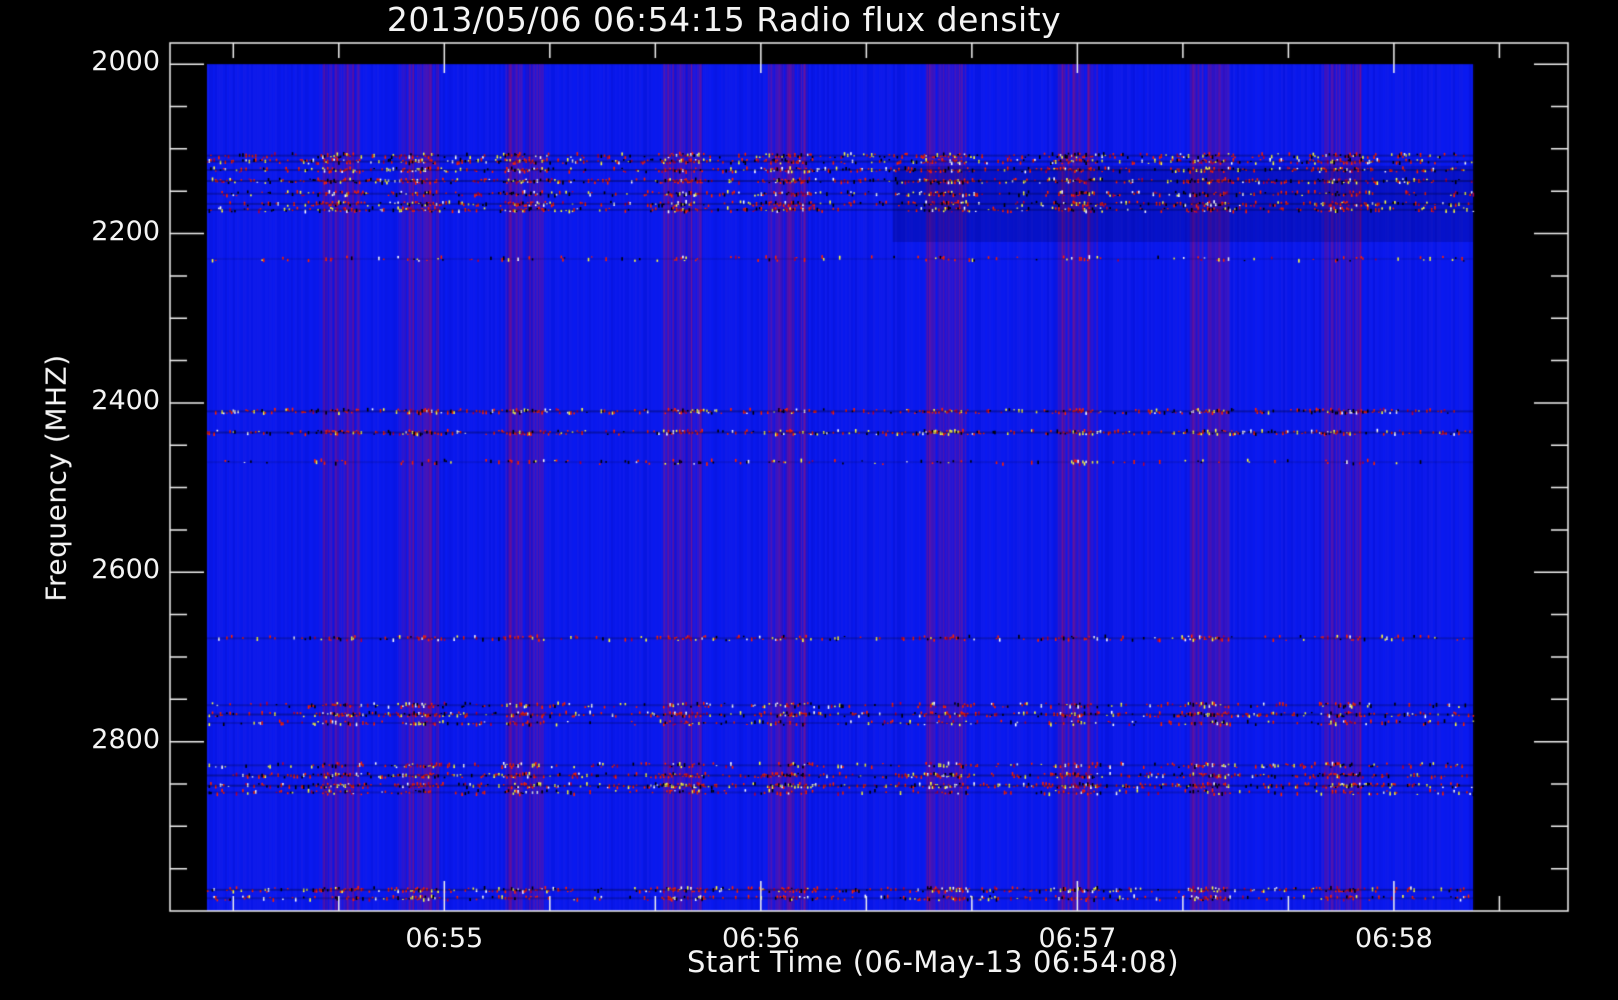 This screenshot has height=1000, width=1618. What do you see at coordinates (1394, 938) in the screenshot?
I see `x-tick-label: 06:58` at bounding box center [1394, 938].